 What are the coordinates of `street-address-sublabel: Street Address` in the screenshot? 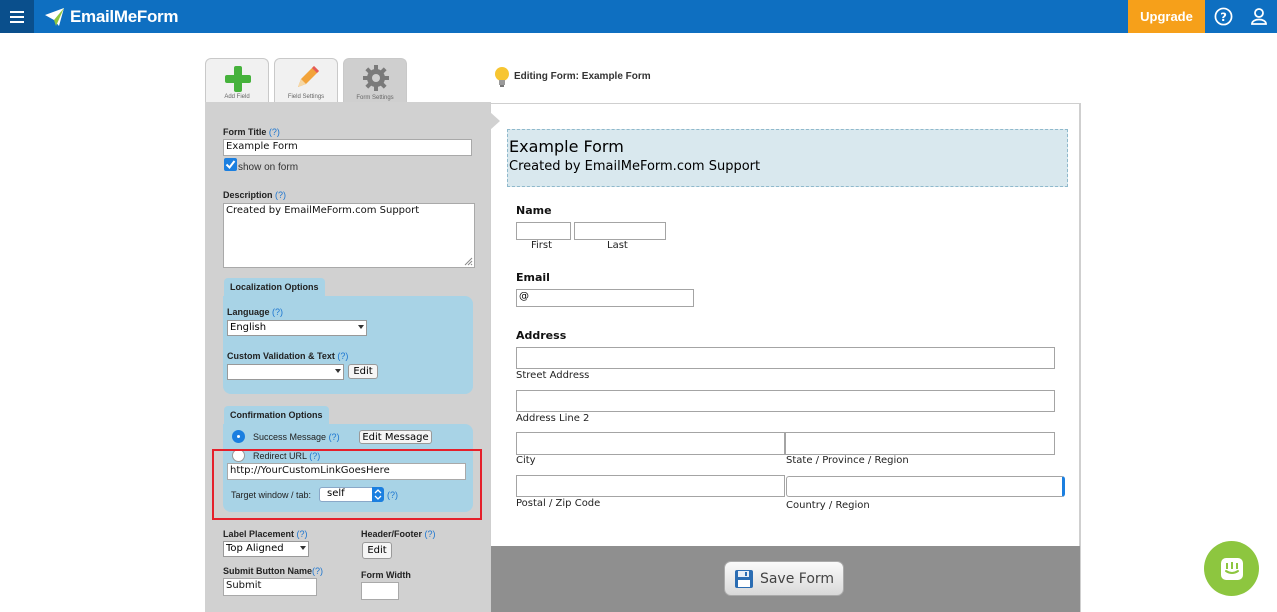 It's located at (553, 375).